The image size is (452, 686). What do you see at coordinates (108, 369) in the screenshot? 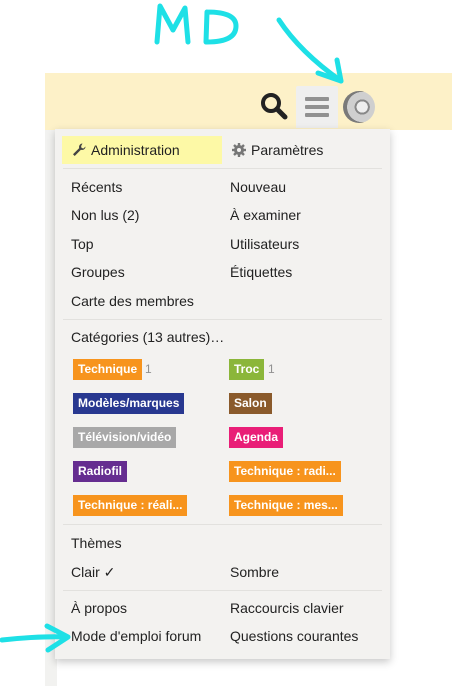
I see `category-technique: Technique` at bounding box center [108, 369].